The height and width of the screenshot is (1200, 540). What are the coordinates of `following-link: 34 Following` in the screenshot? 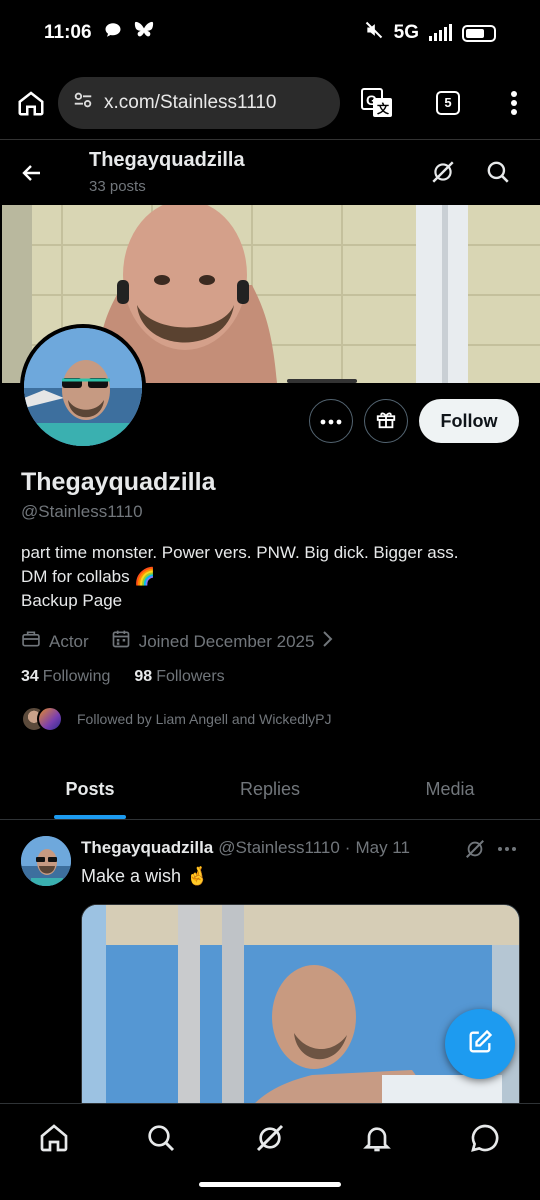 It's located at (65, 677).